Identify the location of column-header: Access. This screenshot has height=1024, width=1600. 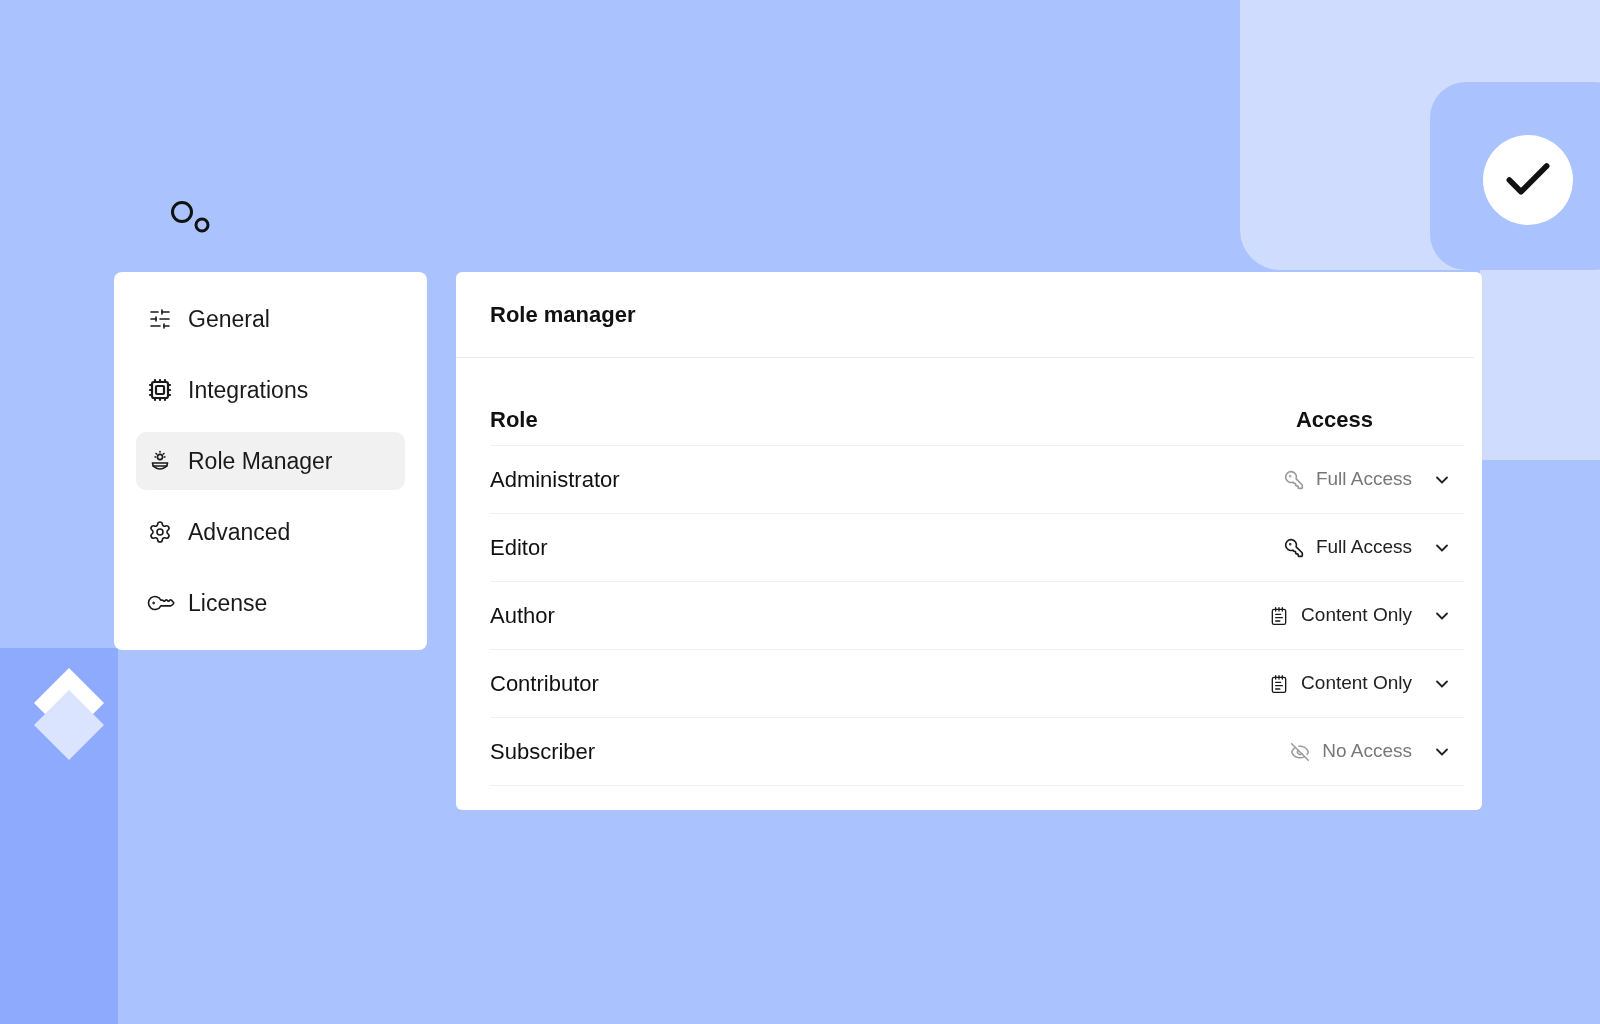
(1334, 420).